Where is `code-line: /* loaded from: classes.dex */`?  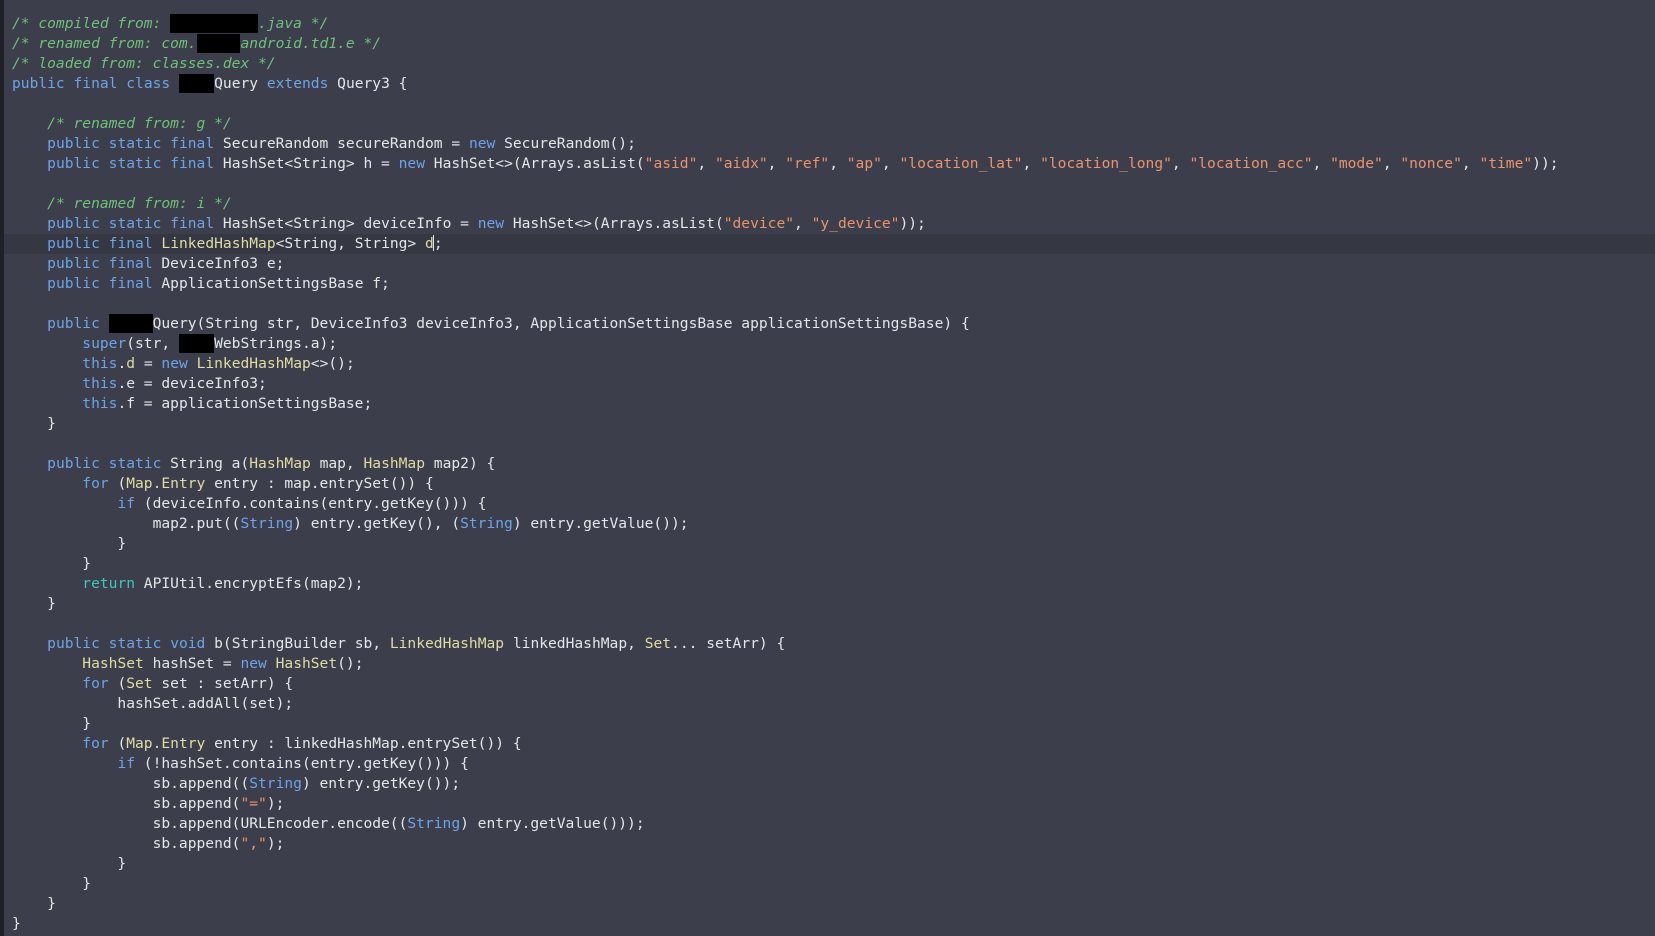
code-line: /* loaded from: classes.dex */ is located at coordinates (829, 64).